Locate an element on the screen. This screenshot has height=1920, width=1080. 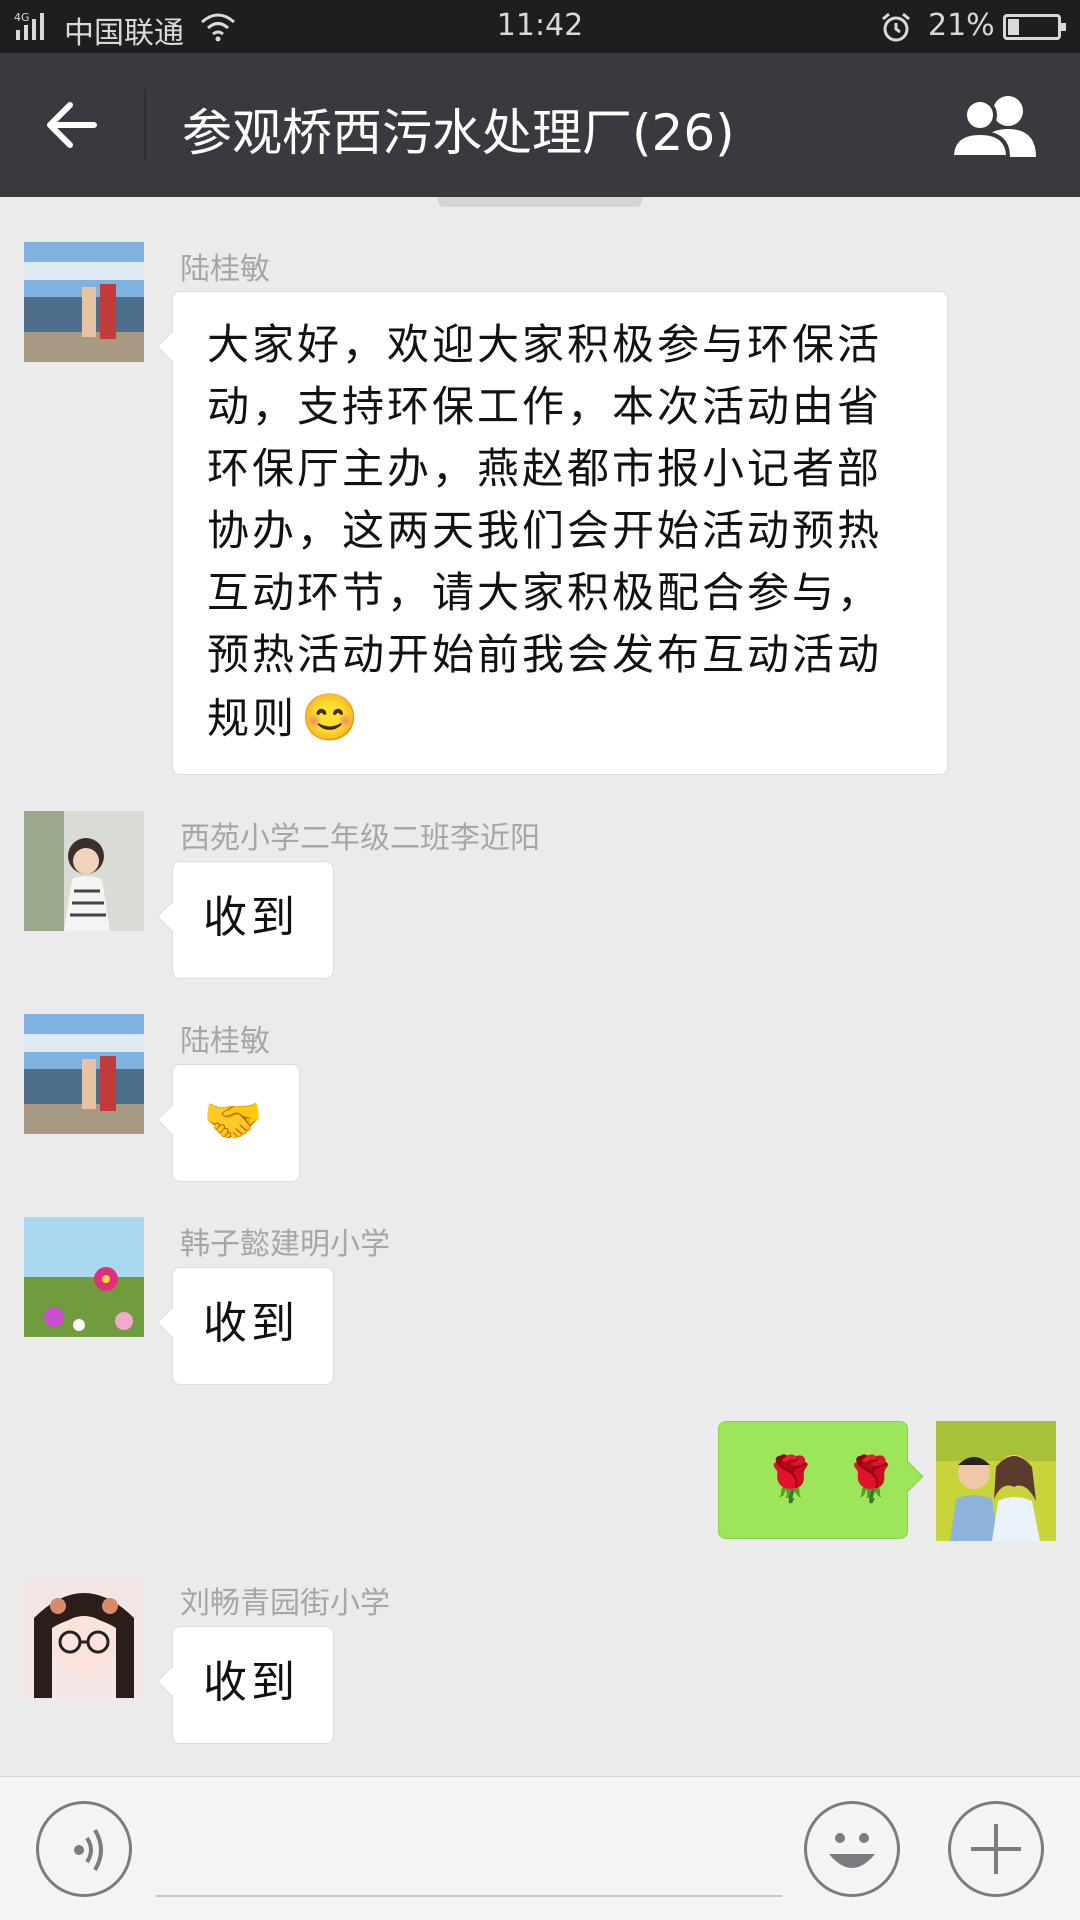
message-bubble: 🤝 is located at coordinates (236, 1123).